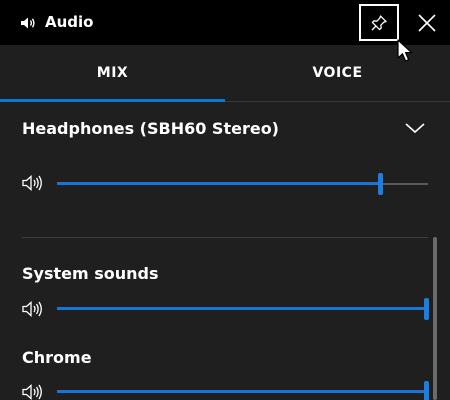  What do you see at coordinates (90, 273) in the screenshot?
I see `app-name-system-sounds: System sounds` at bounding box center [90, 273].